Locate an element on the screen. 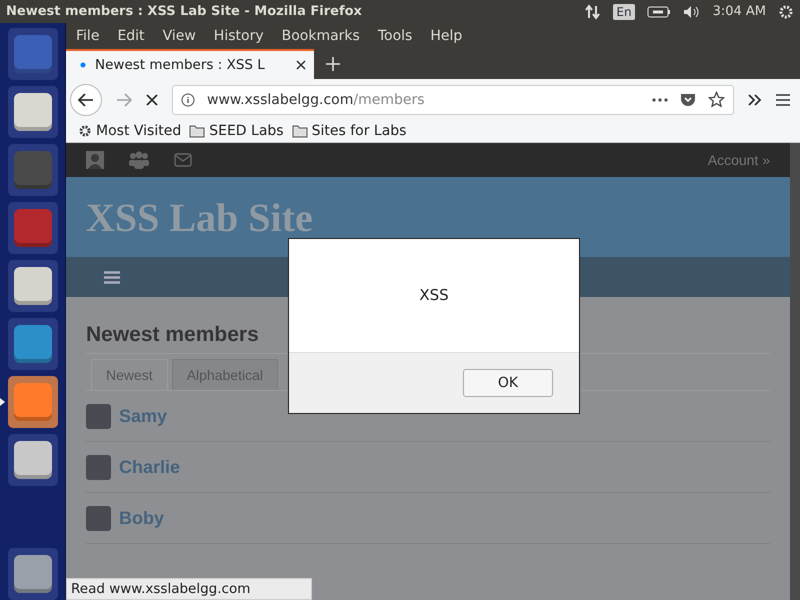  overflow-chevron-icon is located at coordinates (755, 100).